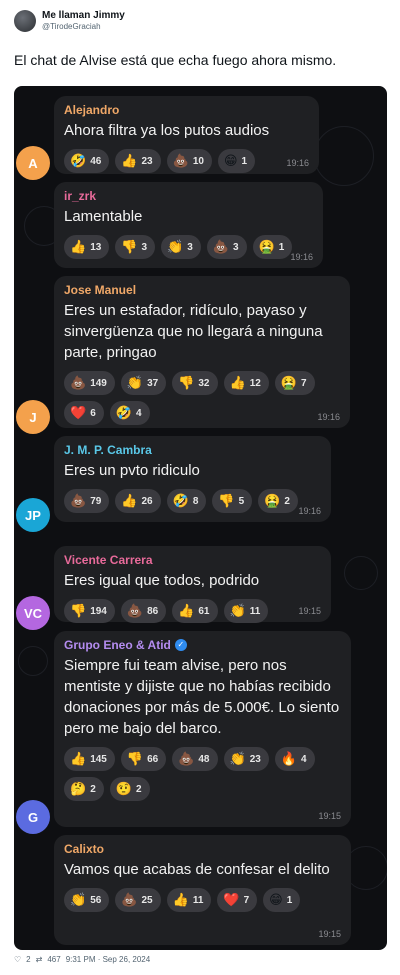  What do you see at coordinates (188, 196) in the screenshot?
I see `message-sender: ir_zrk` at bounding box center [188, 196].